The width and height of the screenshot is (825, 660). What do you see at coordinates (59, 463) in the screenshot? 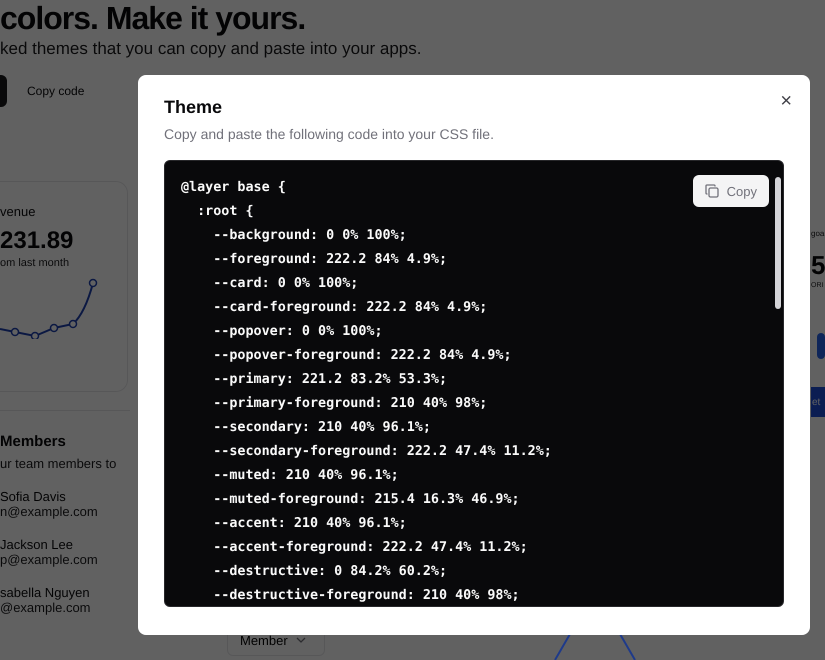
I see `members-description: ur team members to` at bounding box center [59, 463].